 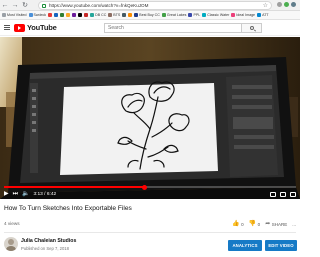 I want to click on bookmark-item: DB CC, so click(x=98, y=15).